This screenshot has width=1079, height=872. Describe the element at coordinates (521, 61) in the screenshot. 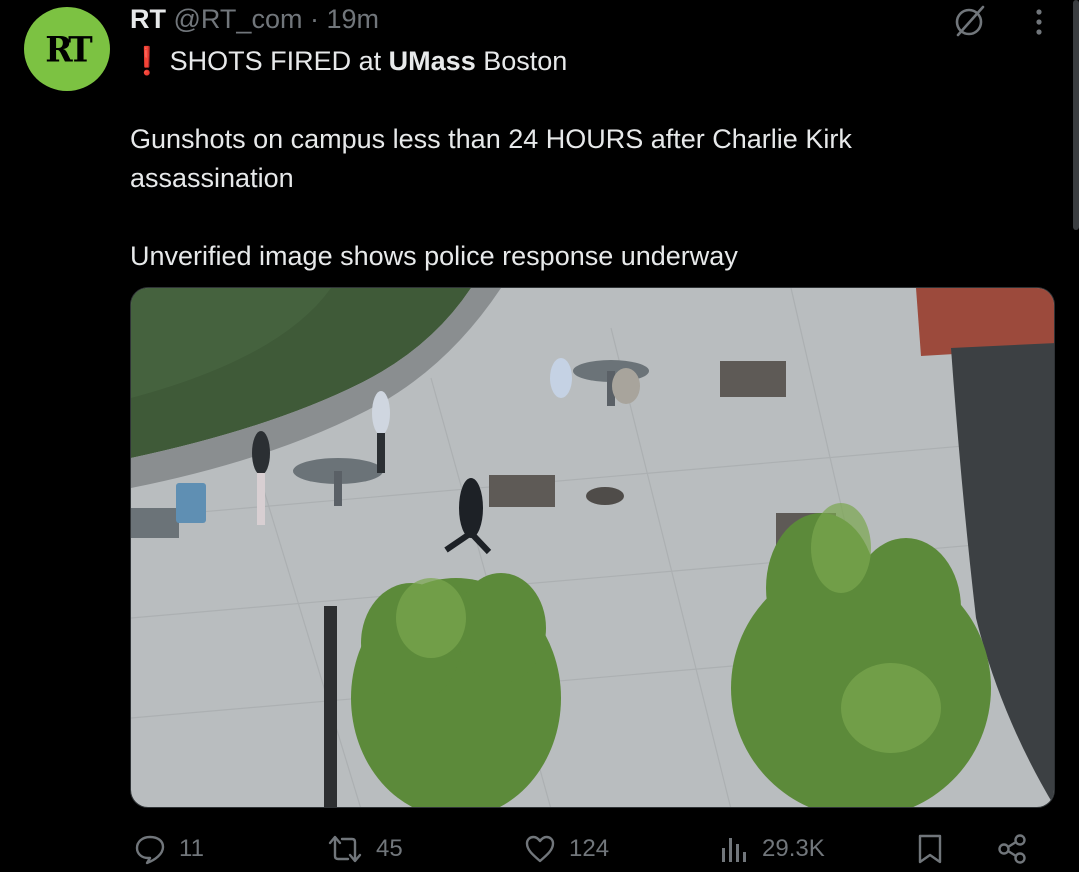

I see `tweet-text-segment: Boston` at that location.